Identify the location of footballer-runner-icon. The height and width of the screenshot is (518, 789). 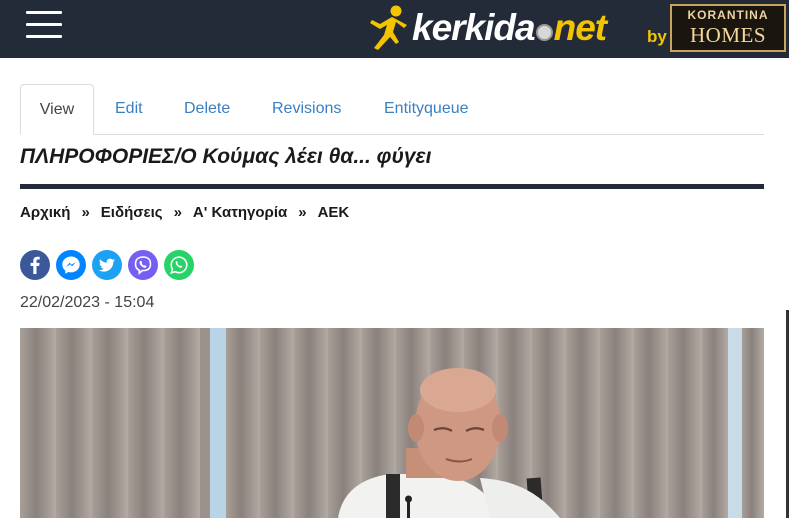
(388, 27).